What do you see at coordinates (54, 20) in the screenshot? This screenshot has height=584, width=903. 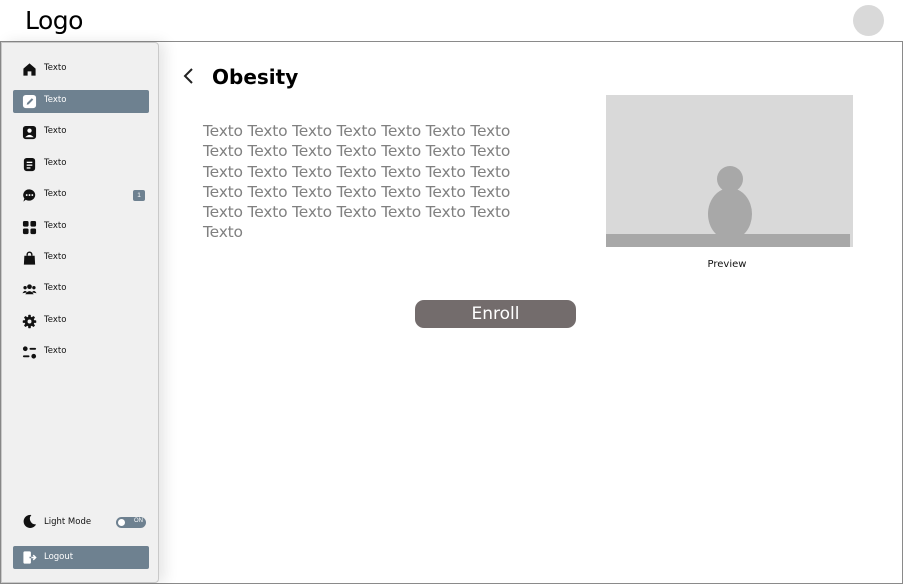 I see `logo: Logo` at bounding box center [54, 20].